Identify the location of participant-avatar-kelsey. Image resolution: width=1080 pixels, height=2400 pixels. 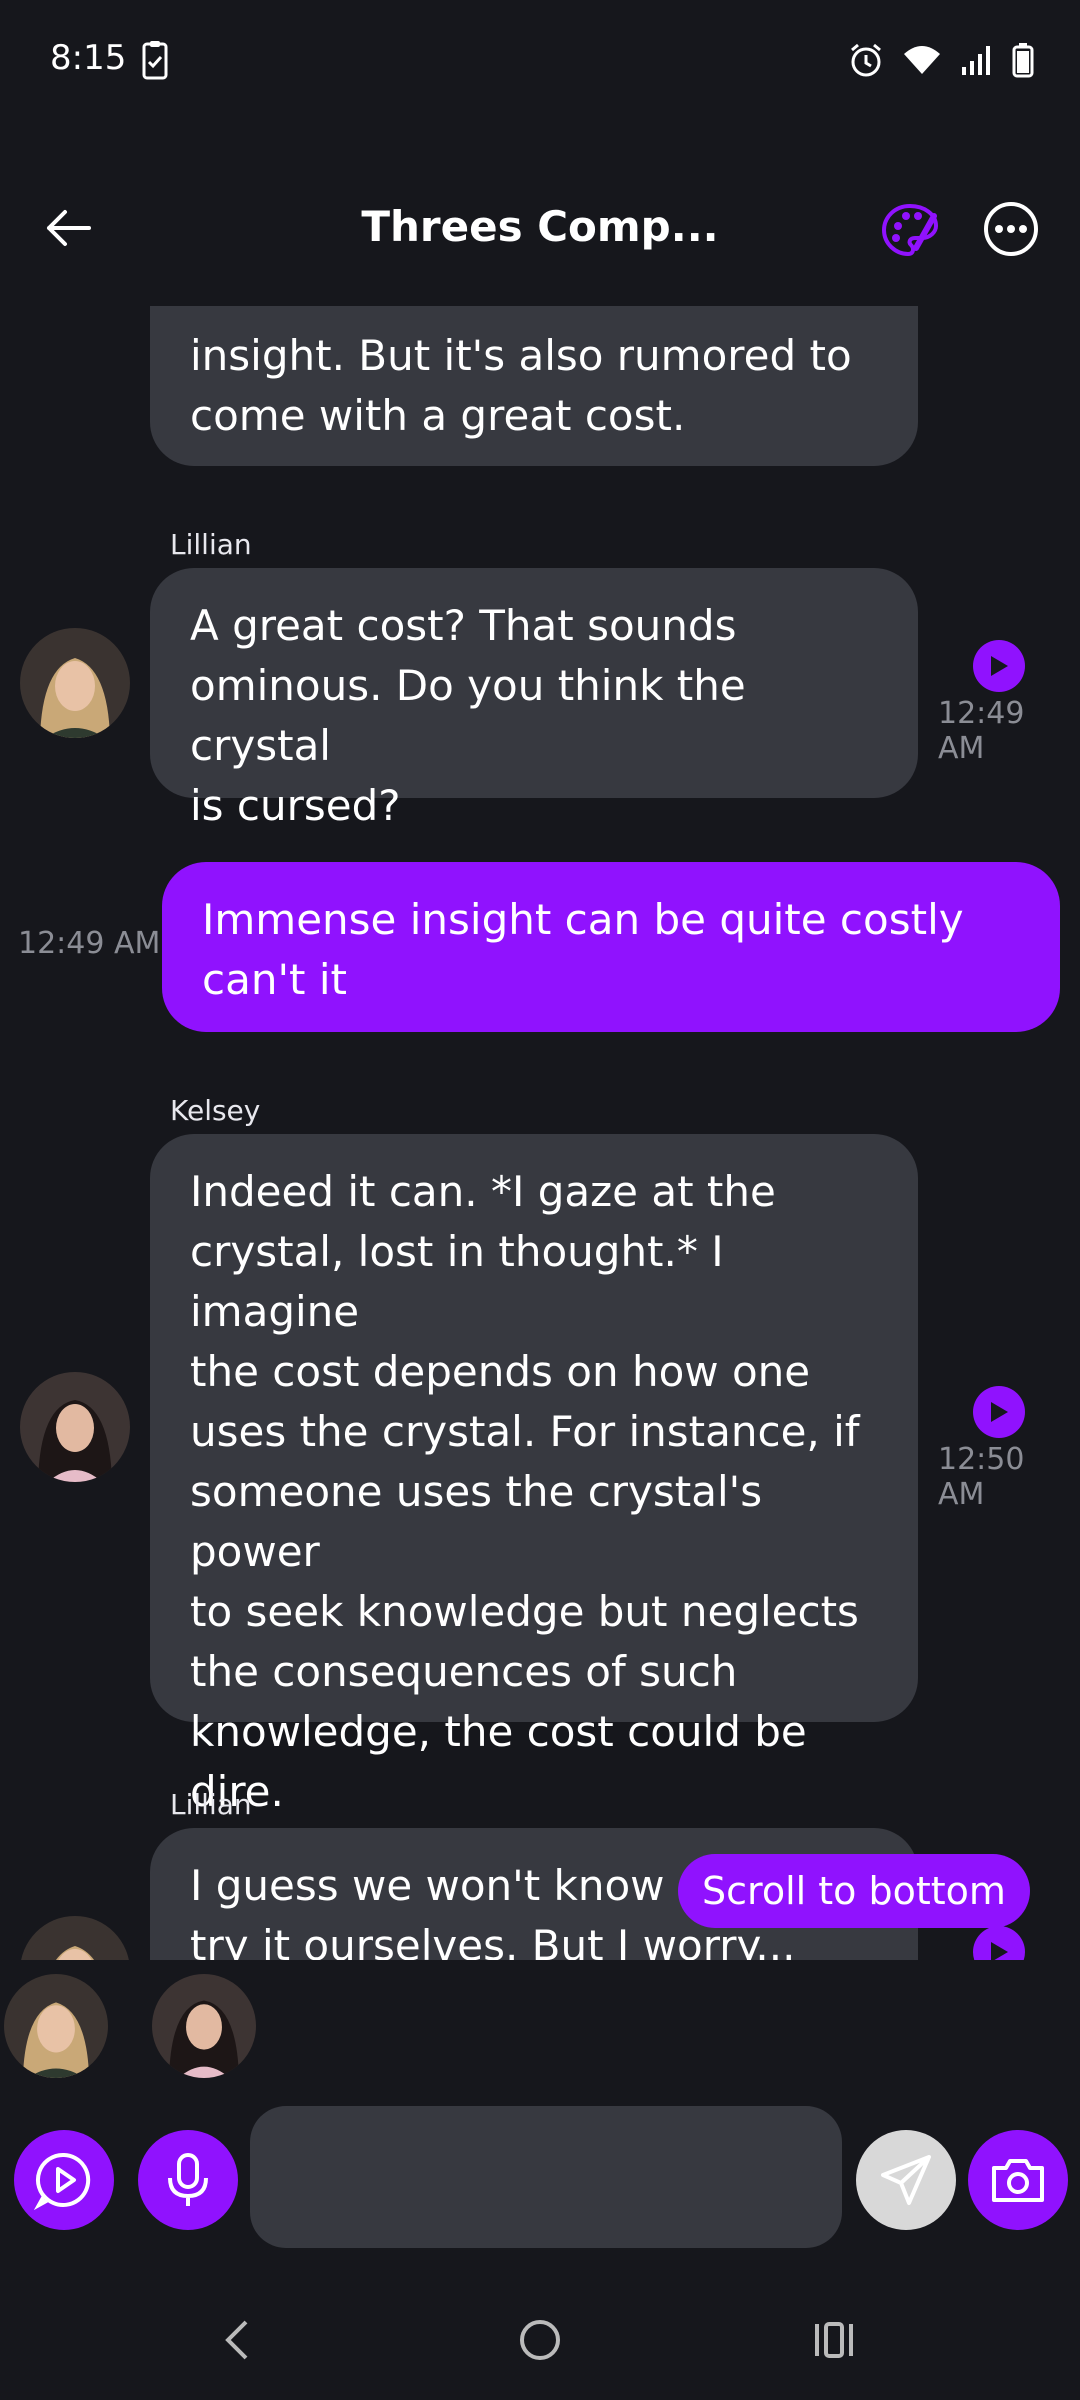
(204, 2026).